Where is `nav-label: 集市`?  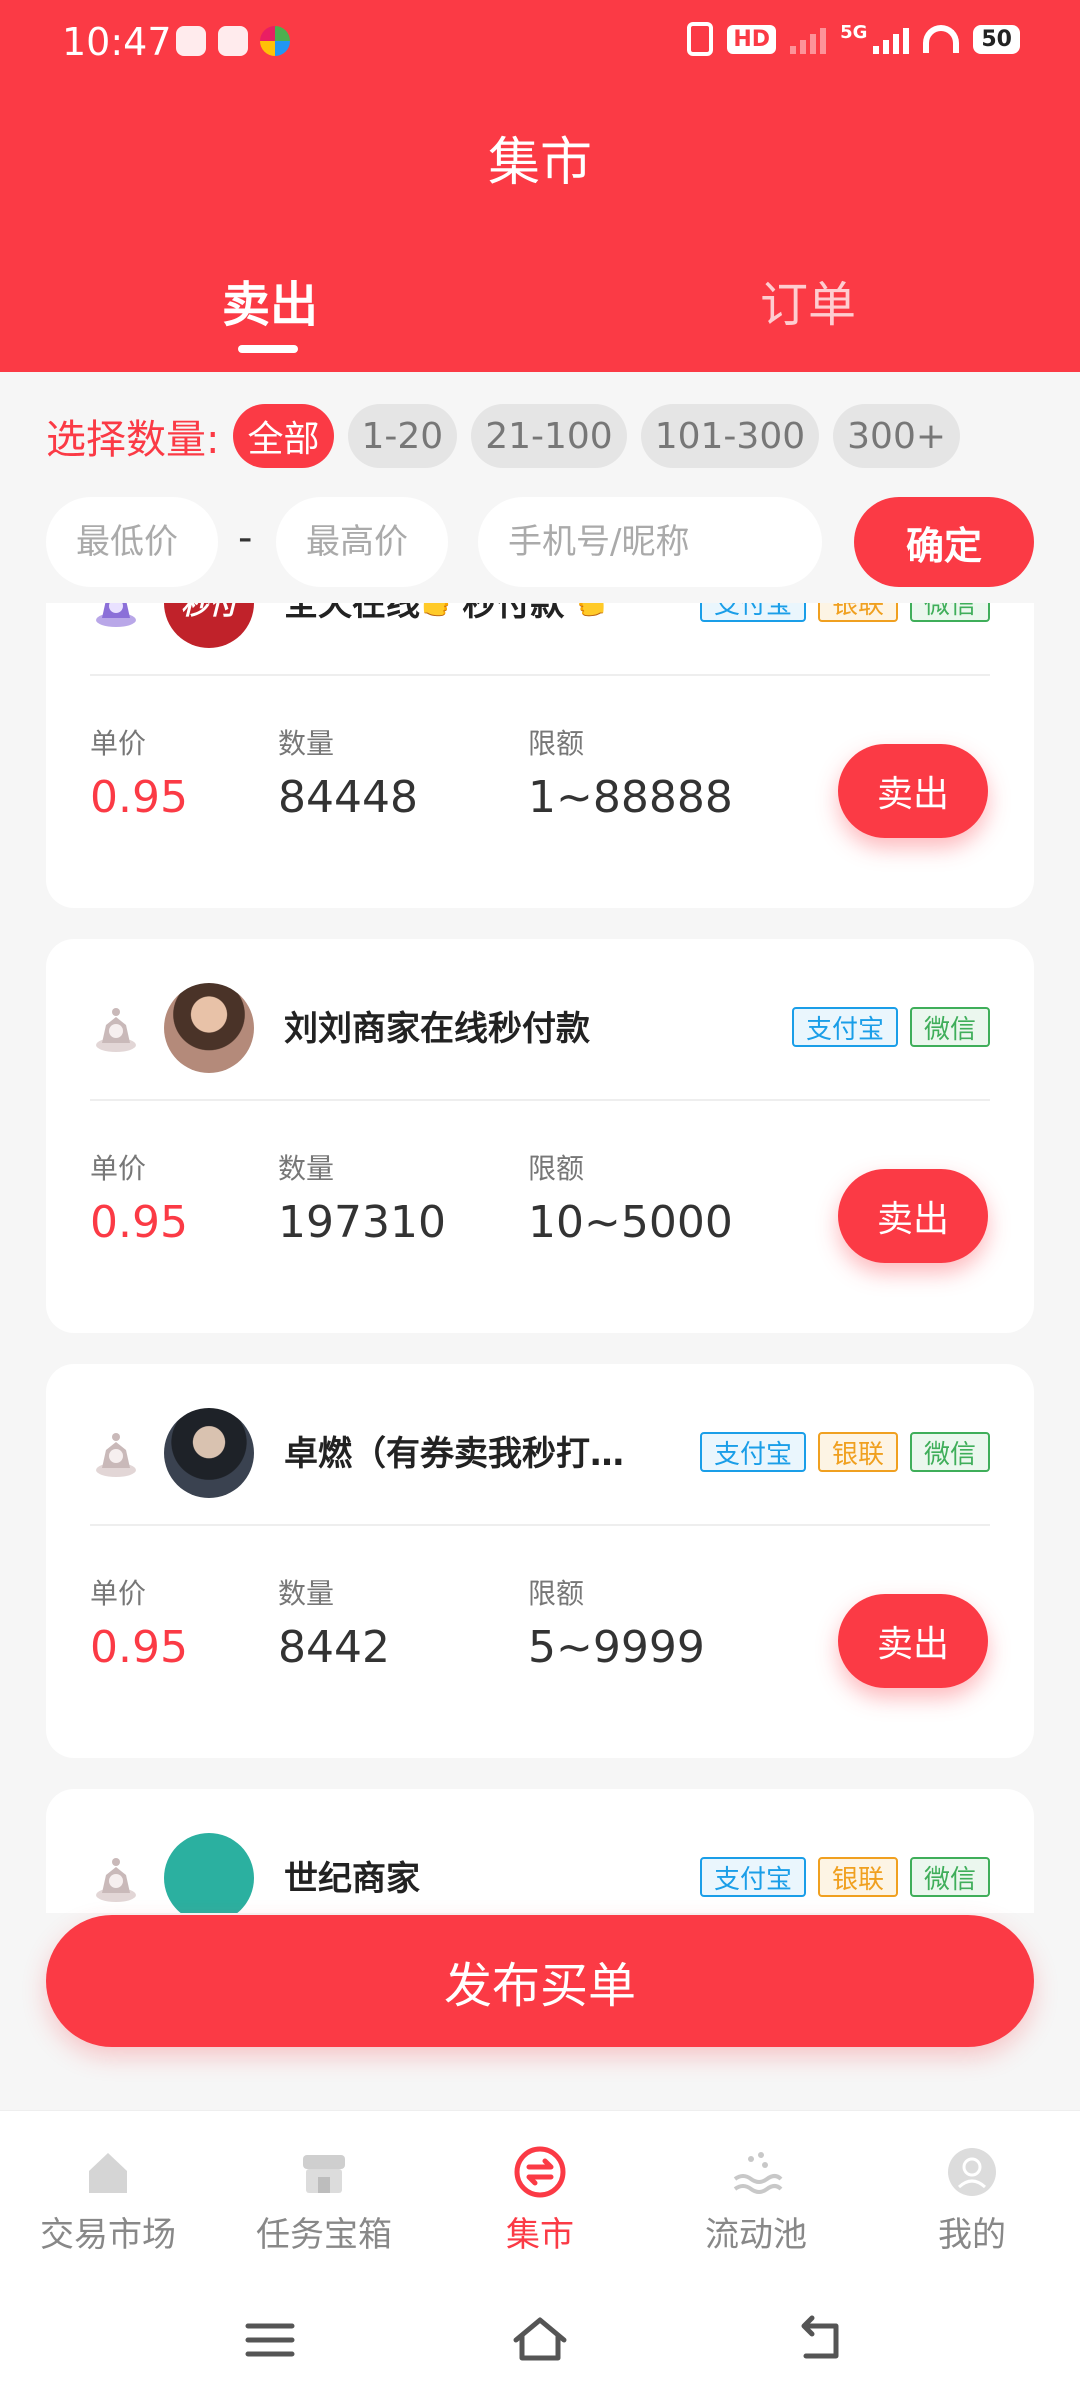 nav-label: 集市 is located at coordinates (540, 2235).